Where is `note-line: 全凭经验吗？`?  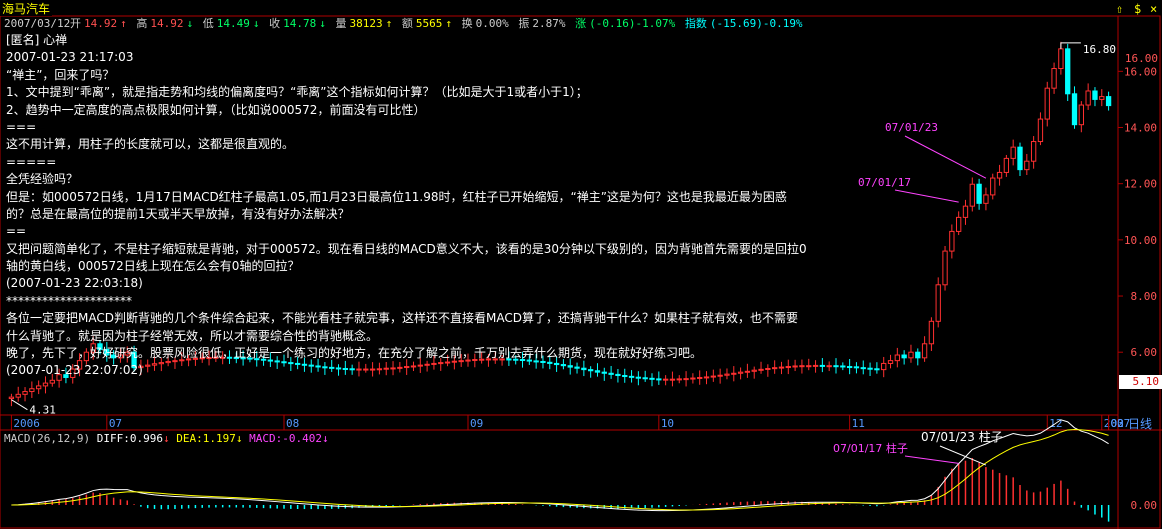
note-line: 全凭经验吗？ is located at coordinates (42, 179).